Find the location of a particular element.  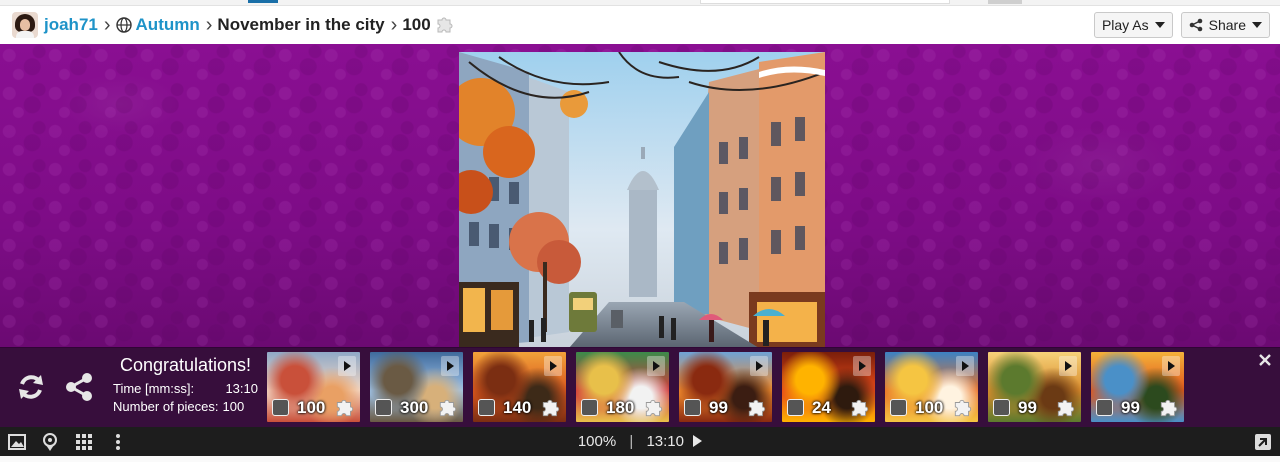

suggested-puzzle-thumbnail: 300 is located at coordinates (416, 387).